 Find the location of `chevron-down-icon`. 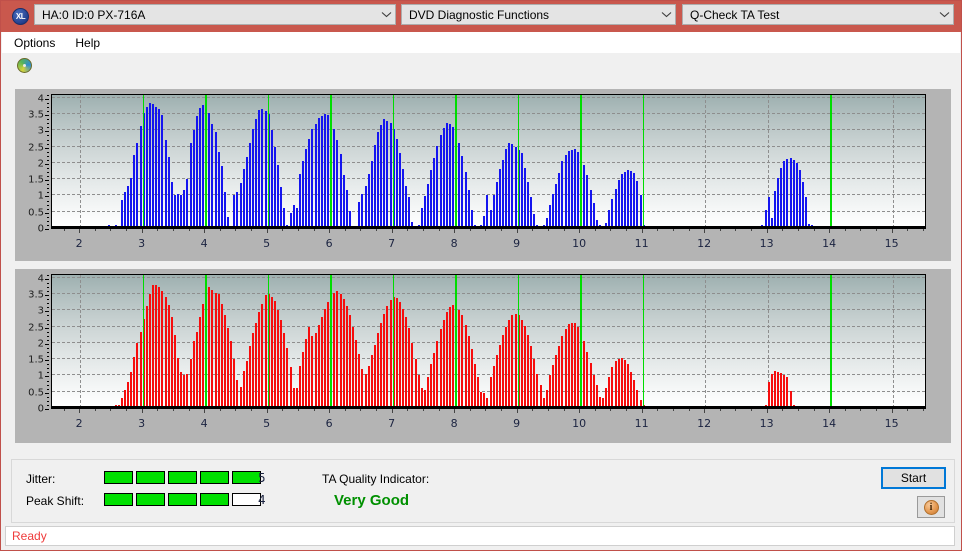

chevron-down-icon is located at coordinates (944, 14).